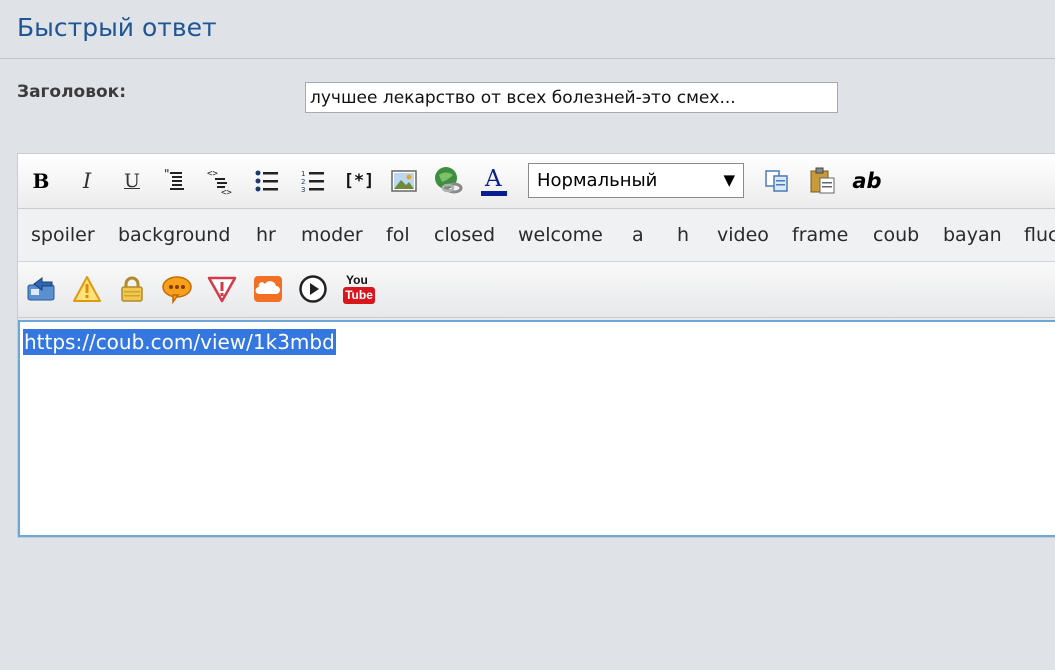  I want to click on image-icon, so click(404, 181).